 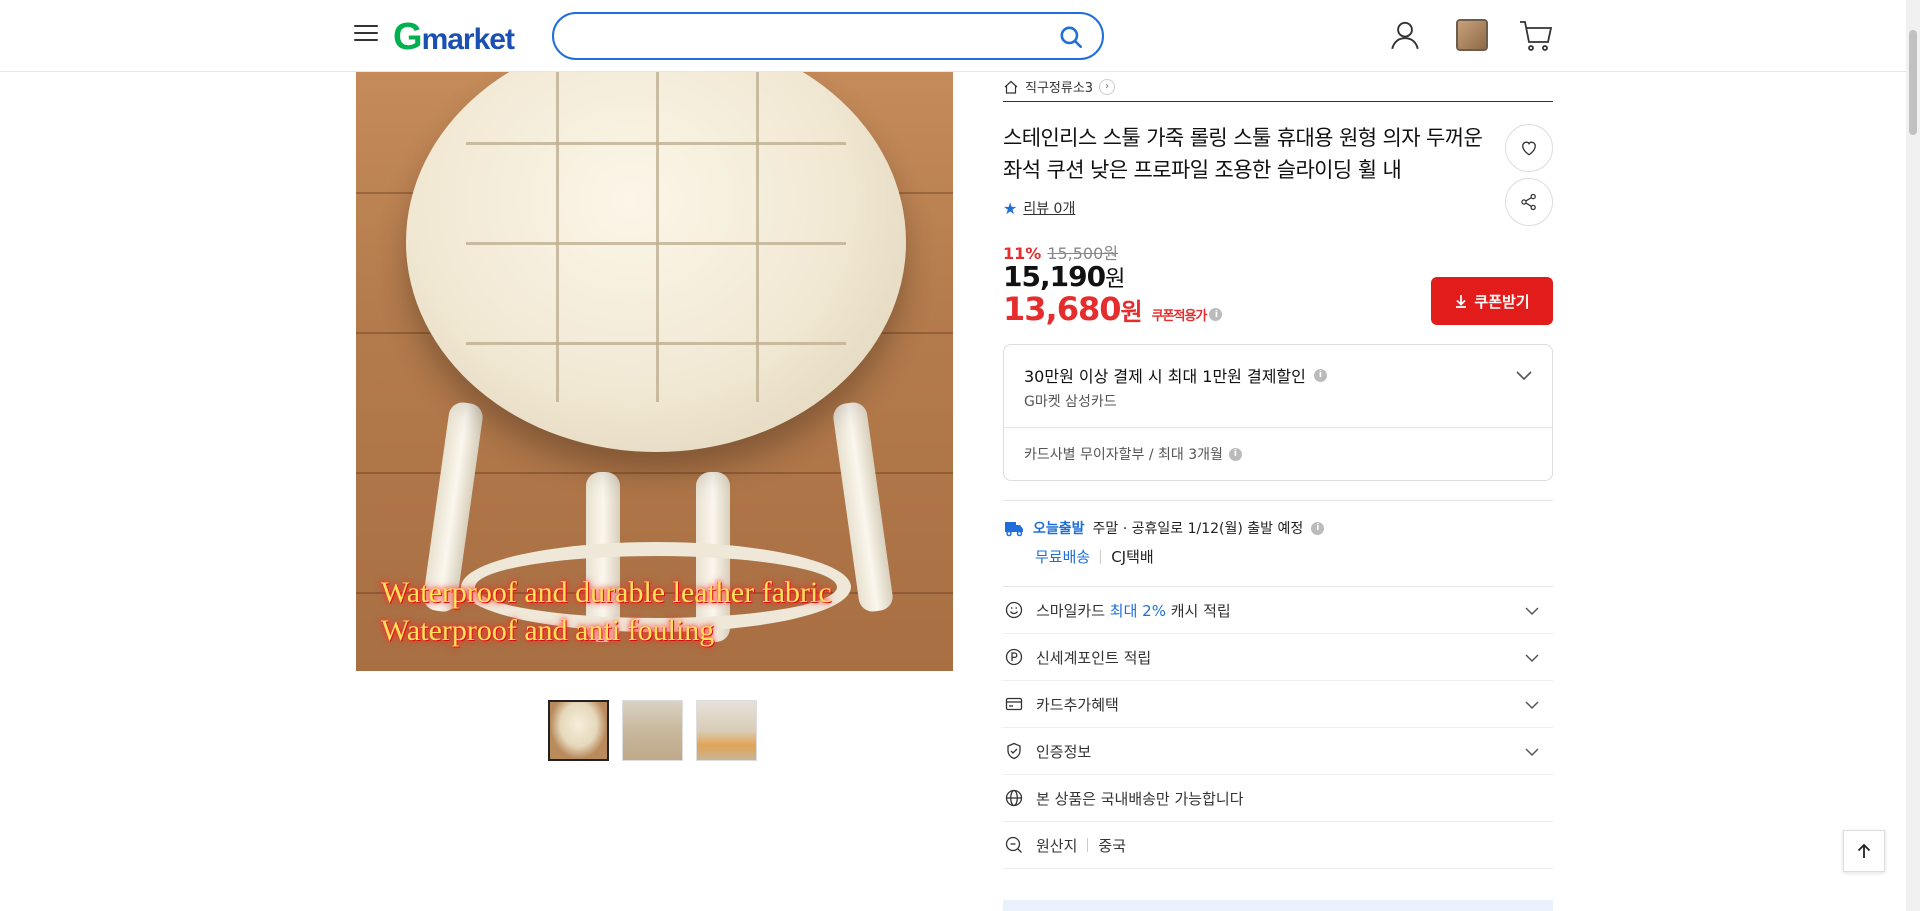 What do you see at coordinates (1502, 302) in the screenshot?
I see `coupon-download-label: 쿠폰받기` at bounding box center [1502, 302].